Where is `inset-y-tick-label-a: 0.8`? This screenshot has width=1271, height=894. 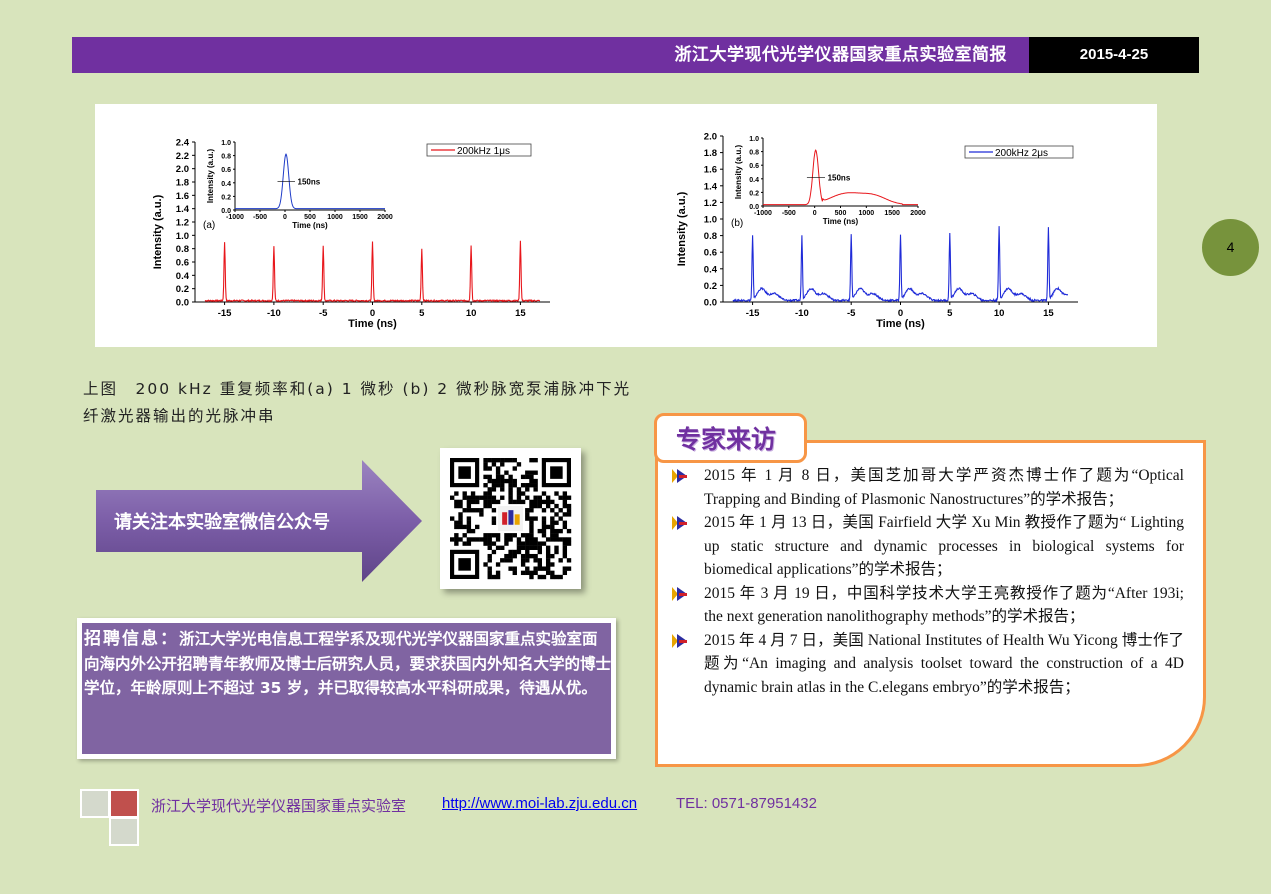
inset-y-tick-label-a: 0.8 is located at coordinates (226, 157).